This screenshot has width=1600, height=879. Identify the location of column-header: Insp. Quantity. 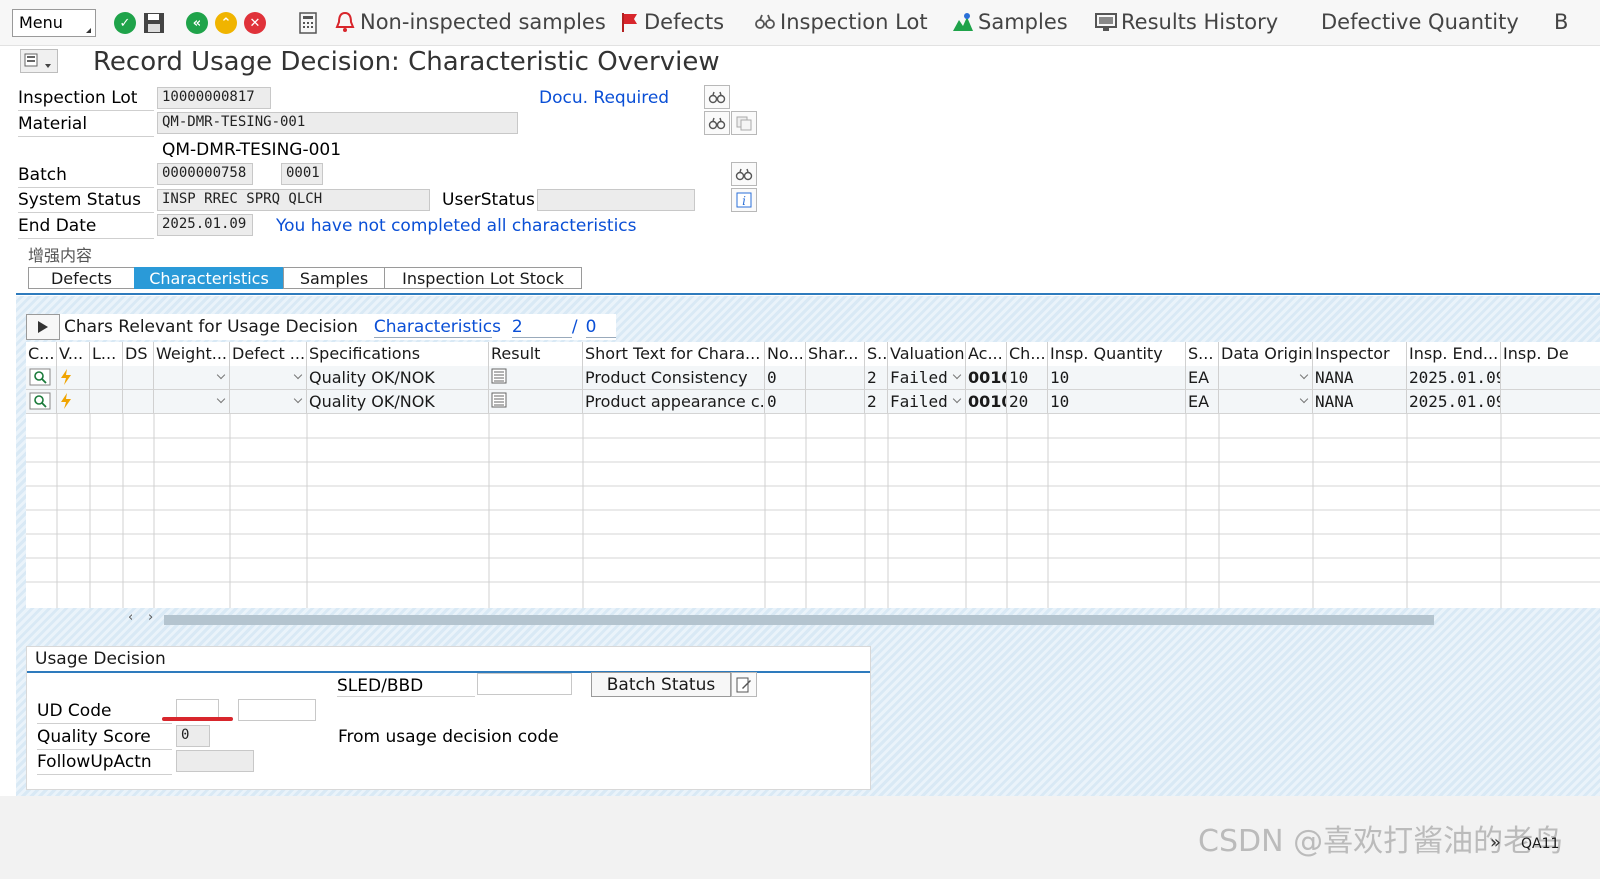
(1117, 354).